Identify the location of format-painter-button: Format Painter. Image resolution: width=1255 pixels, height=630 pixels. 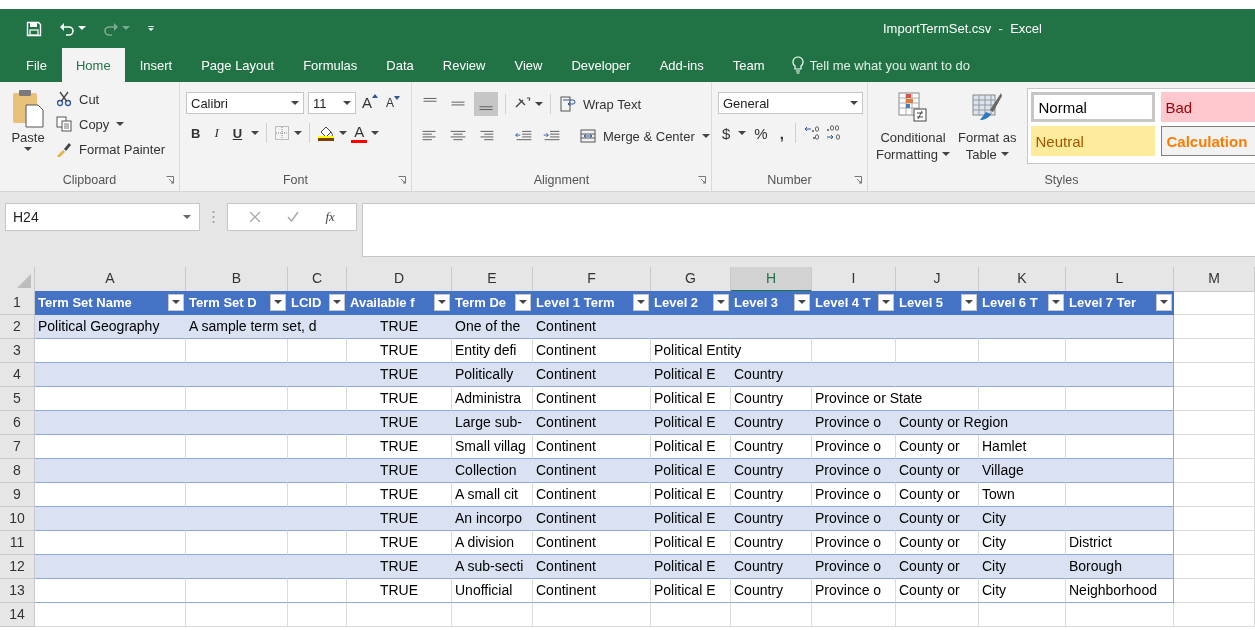
(110, 149).